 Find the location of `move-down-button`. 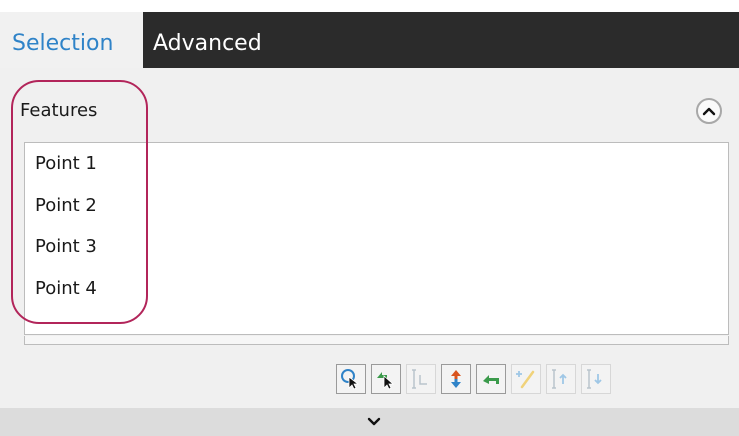

move-down-button is located at coordinates (596, 379).